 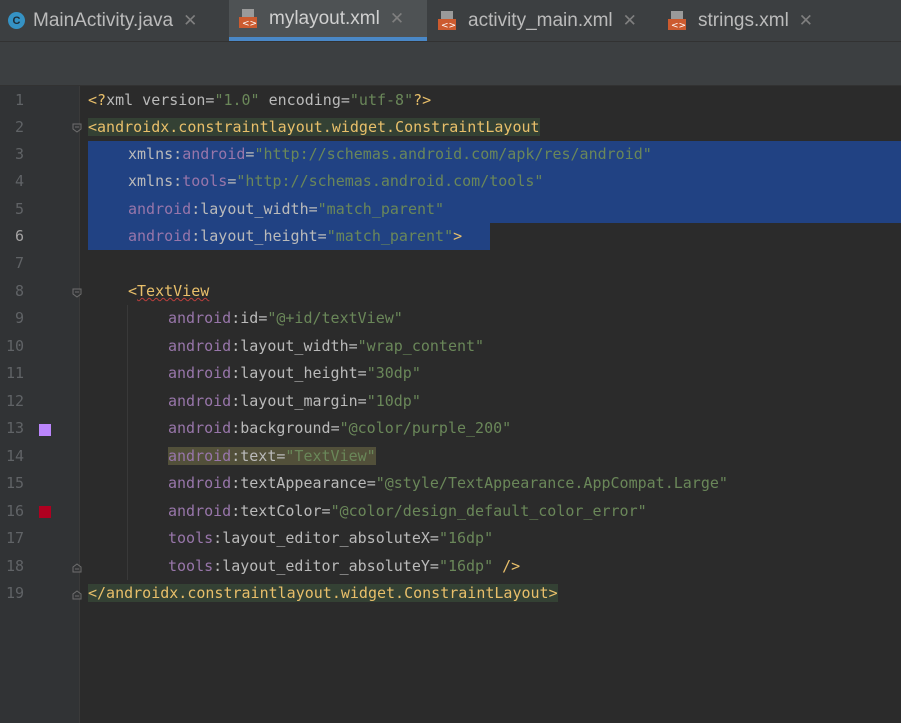 What do you see at coordinates (743, 20) in the screenshot?
I see `tab-label: strings.xml` at bounding box center [743, 20].